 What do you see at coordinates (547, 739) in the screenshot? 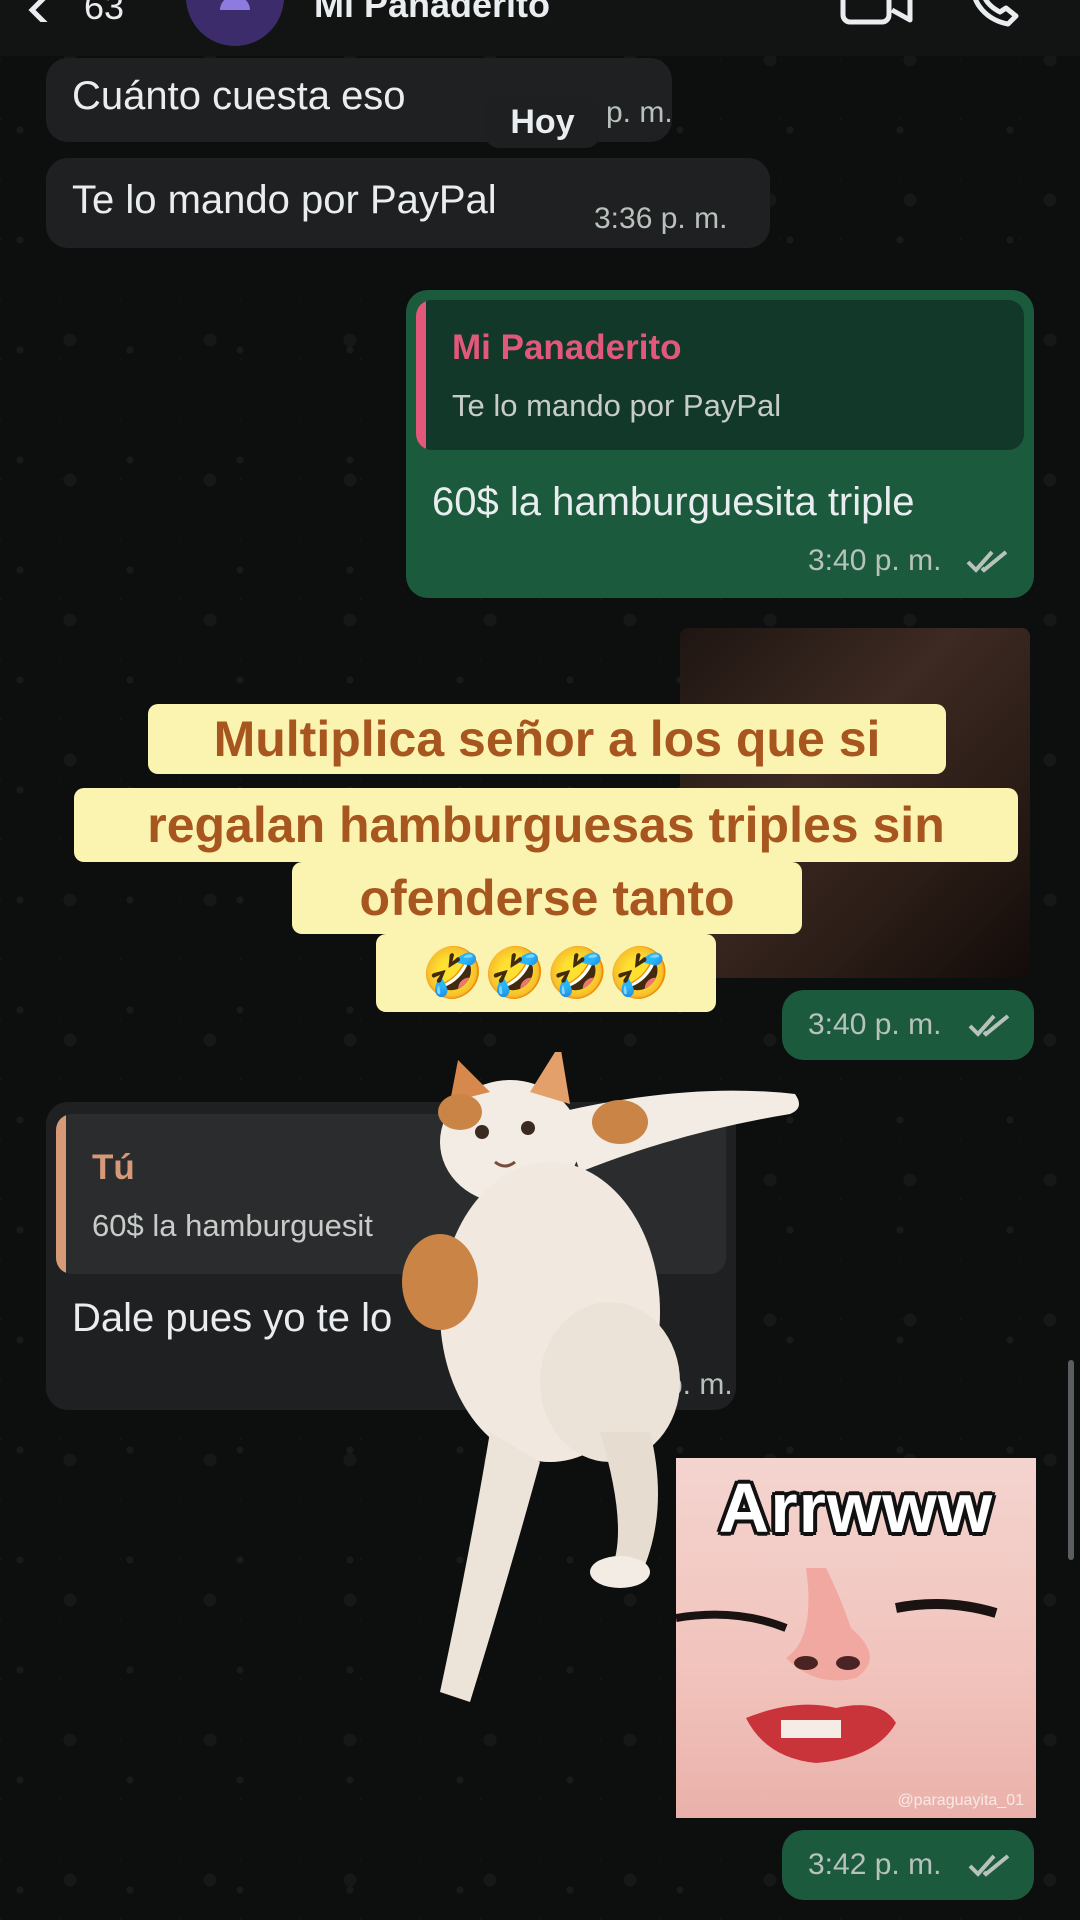
I see `caption-line: Multiplica señor a los que si` at bounding box center [547, 739].